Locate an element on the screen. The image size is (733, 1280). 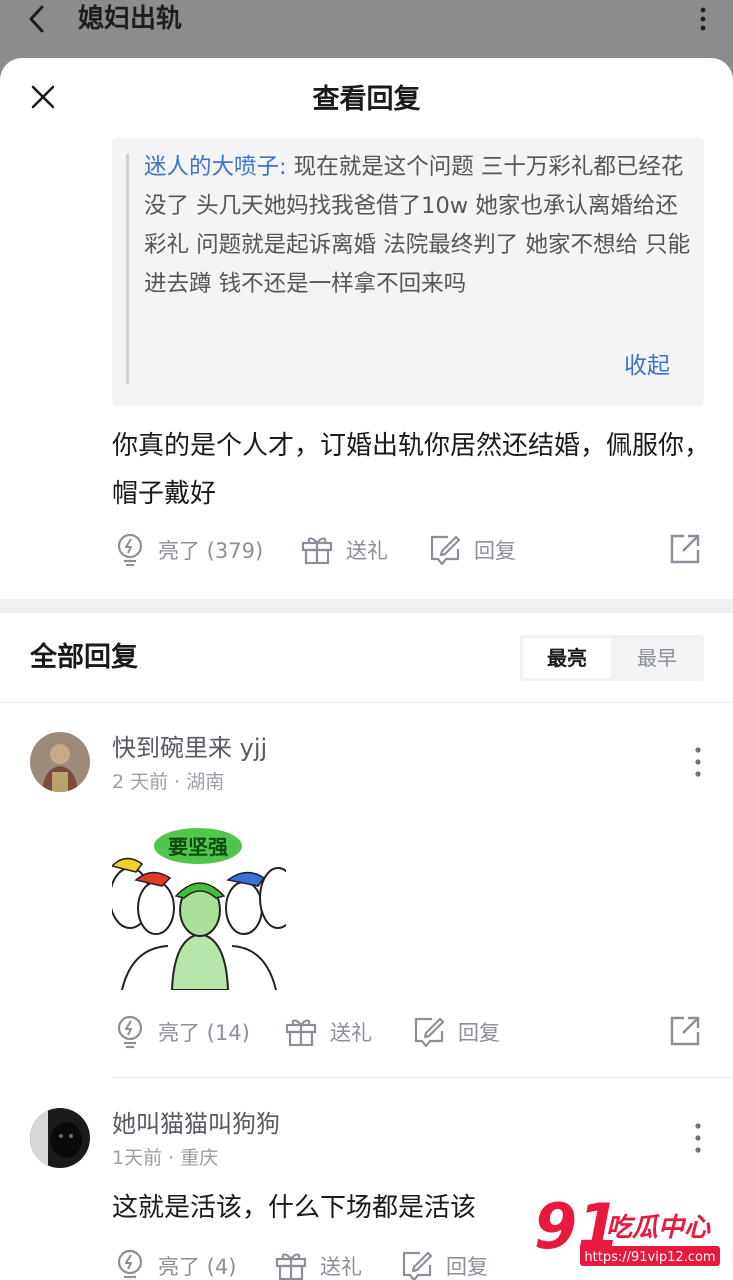
collapse-button: 收起 is located at coordinates (647, 366).